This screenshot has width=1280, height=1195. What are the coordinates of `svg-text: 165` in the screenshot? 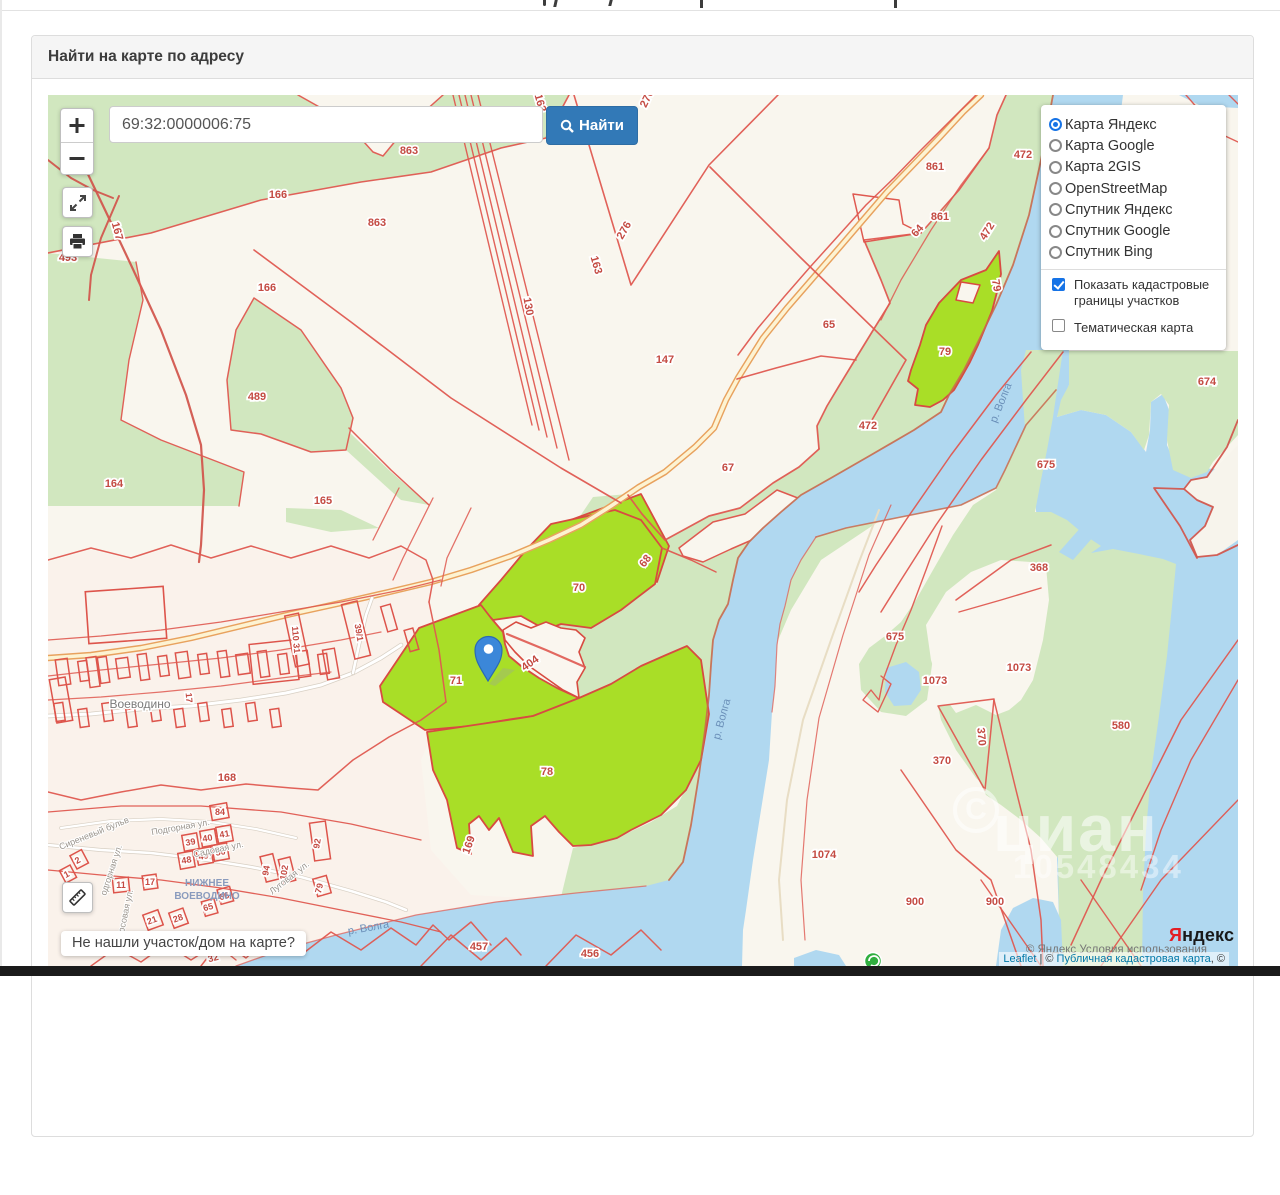 It's located at (323, 501).